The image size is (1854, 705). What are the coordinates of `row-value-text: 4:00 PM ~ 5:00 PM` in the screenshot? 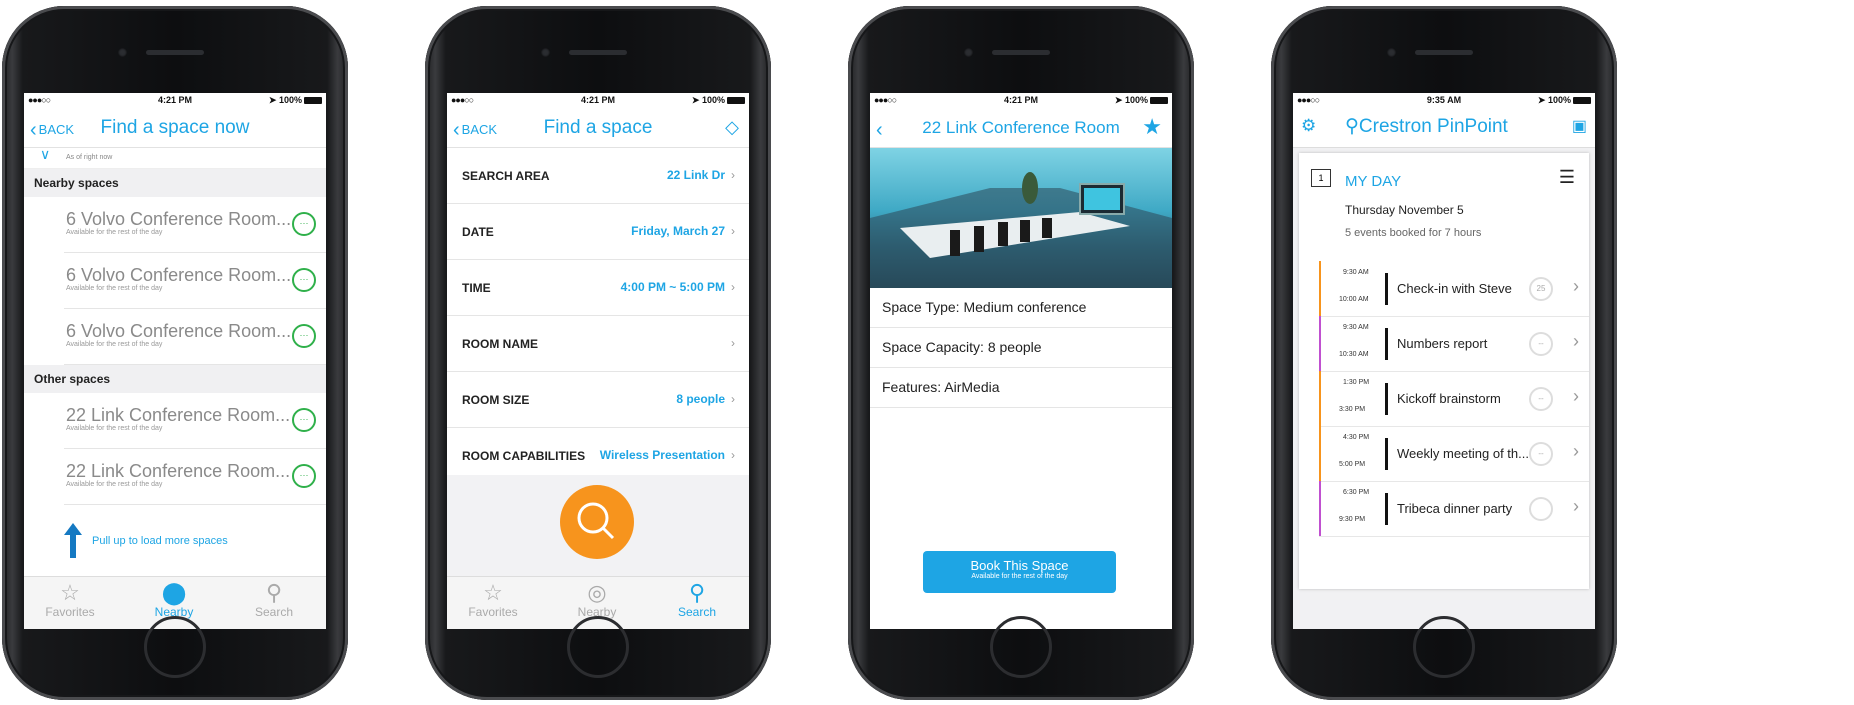 It's located at (672, 287).